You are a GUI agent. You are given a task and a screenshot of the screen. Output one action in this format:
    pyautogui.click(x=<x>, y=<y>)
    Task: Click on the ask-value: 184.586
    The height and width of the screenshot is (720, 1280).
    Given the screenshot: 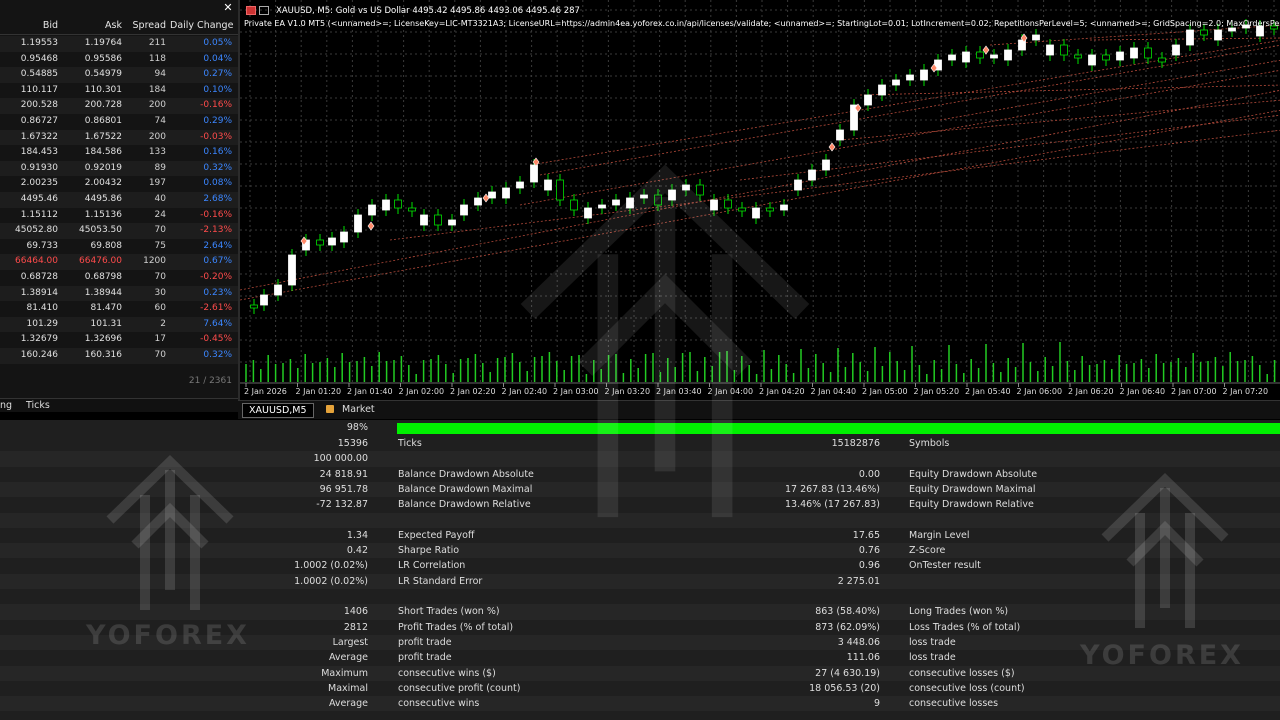 What is the action you would take?
    pyautogui.click(x=103, y=152)
    